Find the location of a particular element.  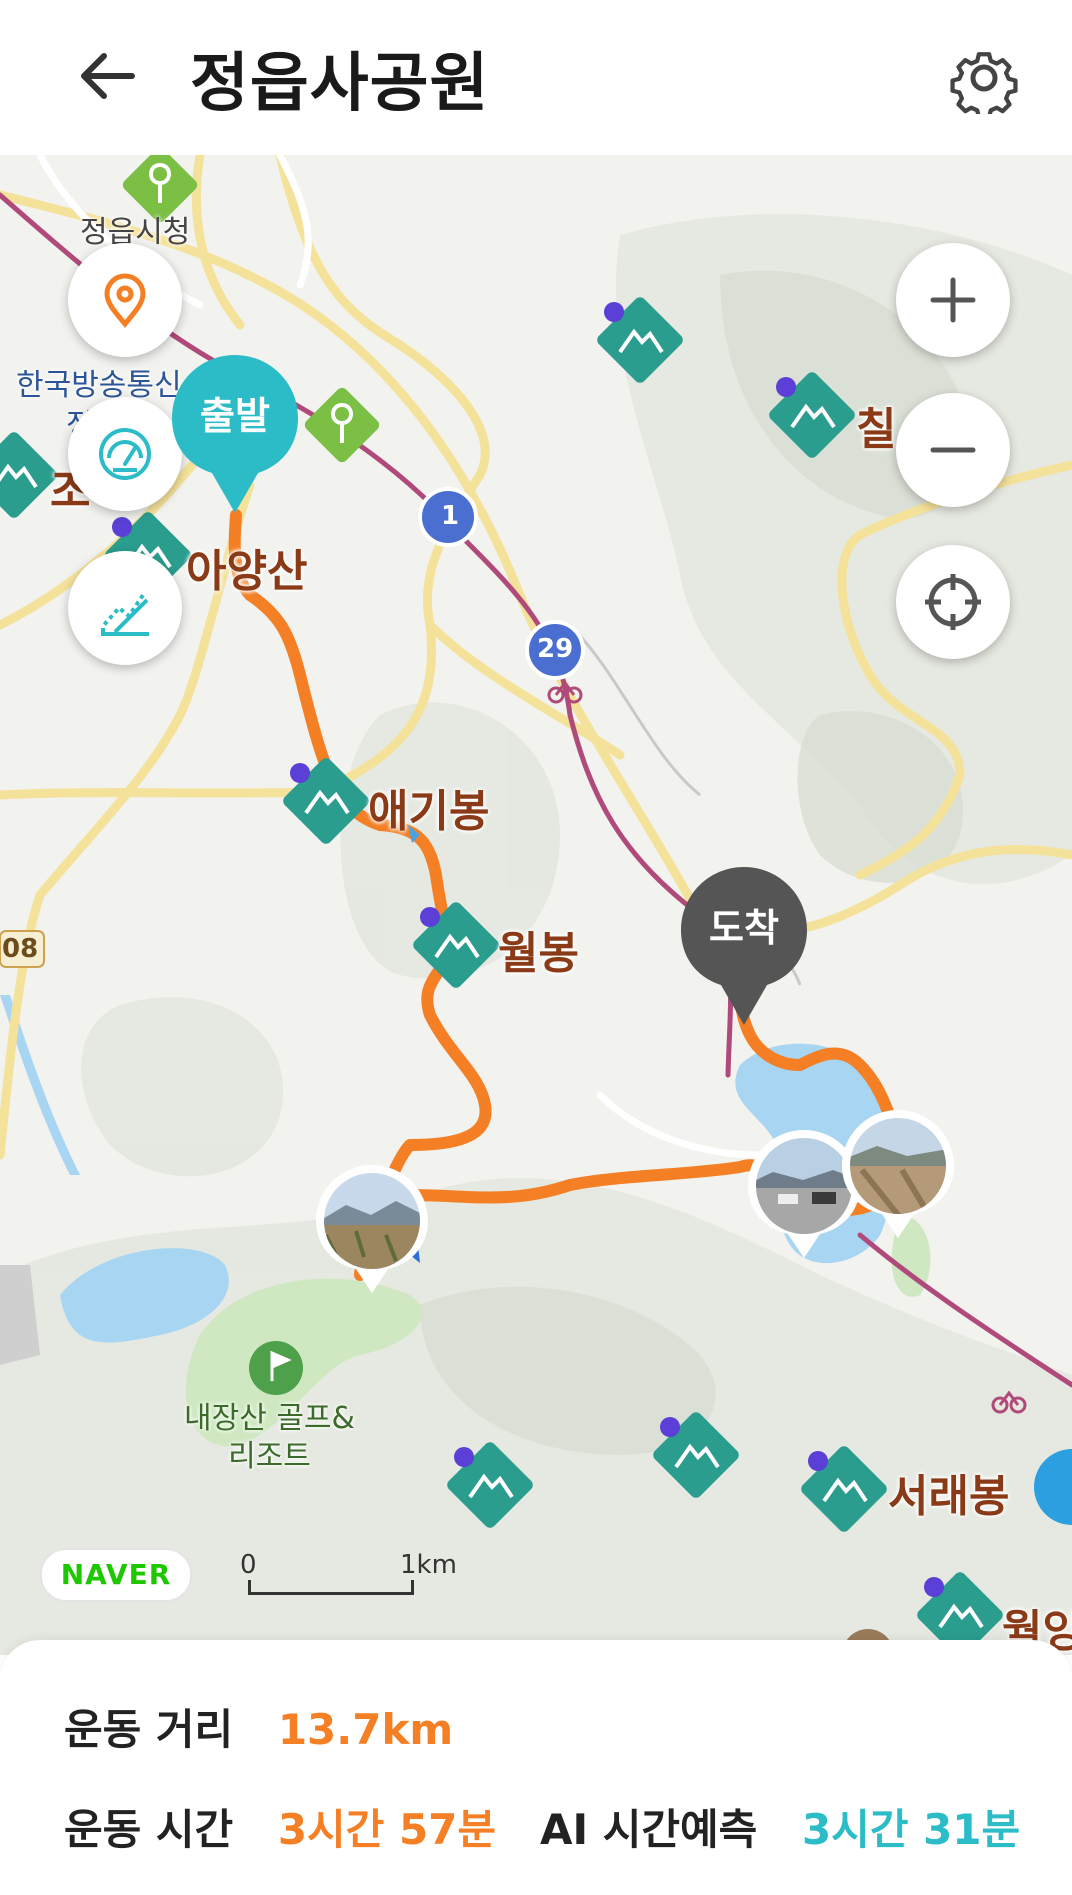

app-header: 정읍사공원 is located at coordinates (536, 77).